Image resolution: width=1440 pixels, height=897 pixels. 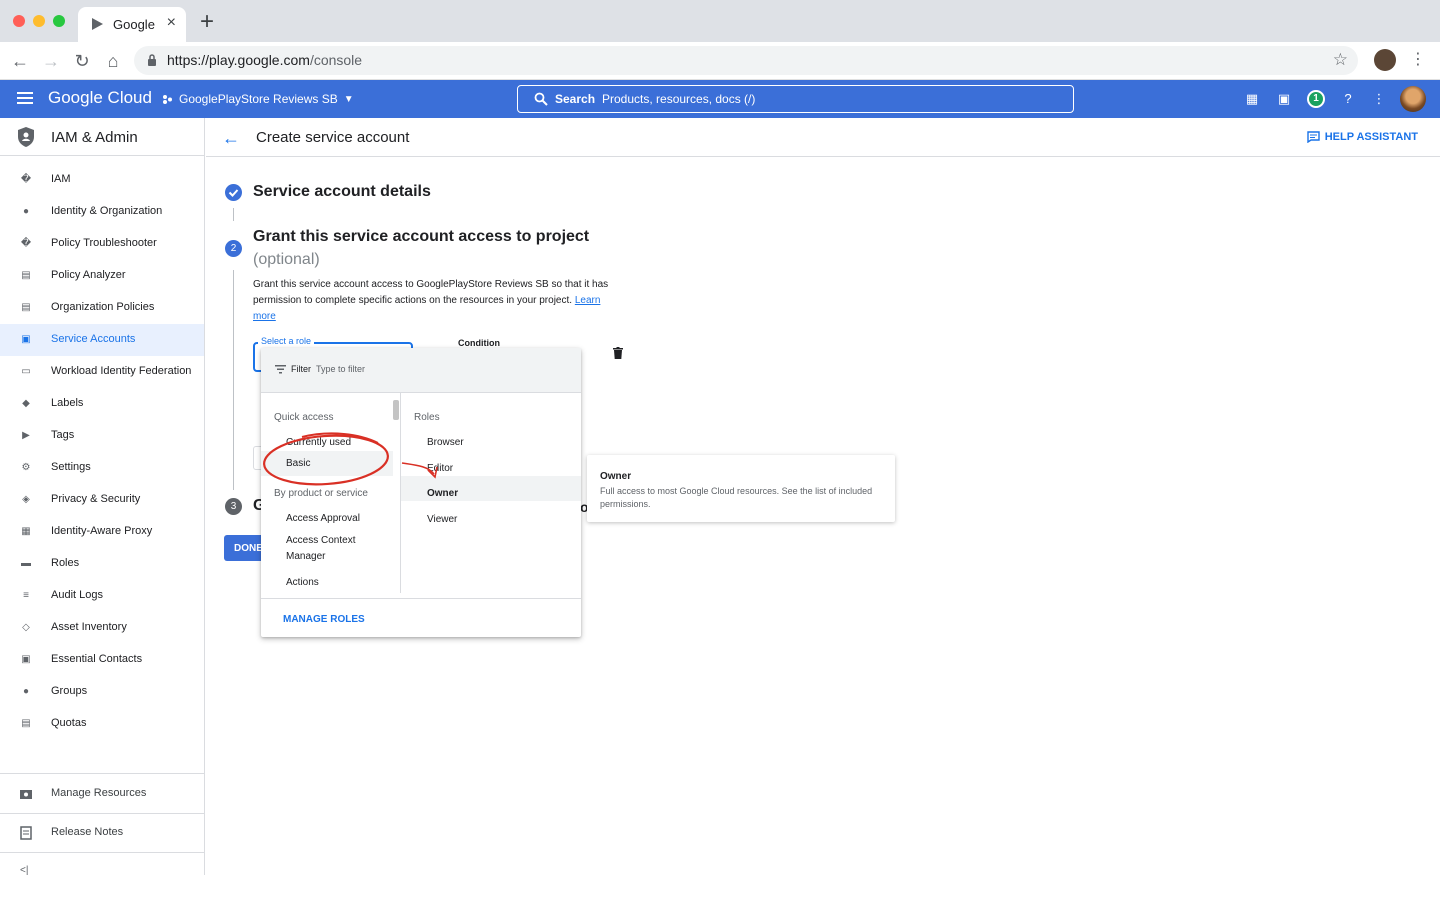 What do you see at coordinates (152, 60) in the screenshot?
I see `lock-icon` at bounding box center [152, 60].